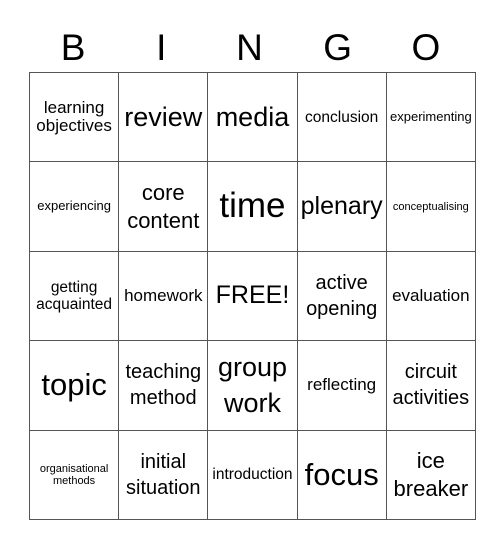 The image size is (500, 544). I want to click on bingo-cell: experimenting, so click(430, 117).